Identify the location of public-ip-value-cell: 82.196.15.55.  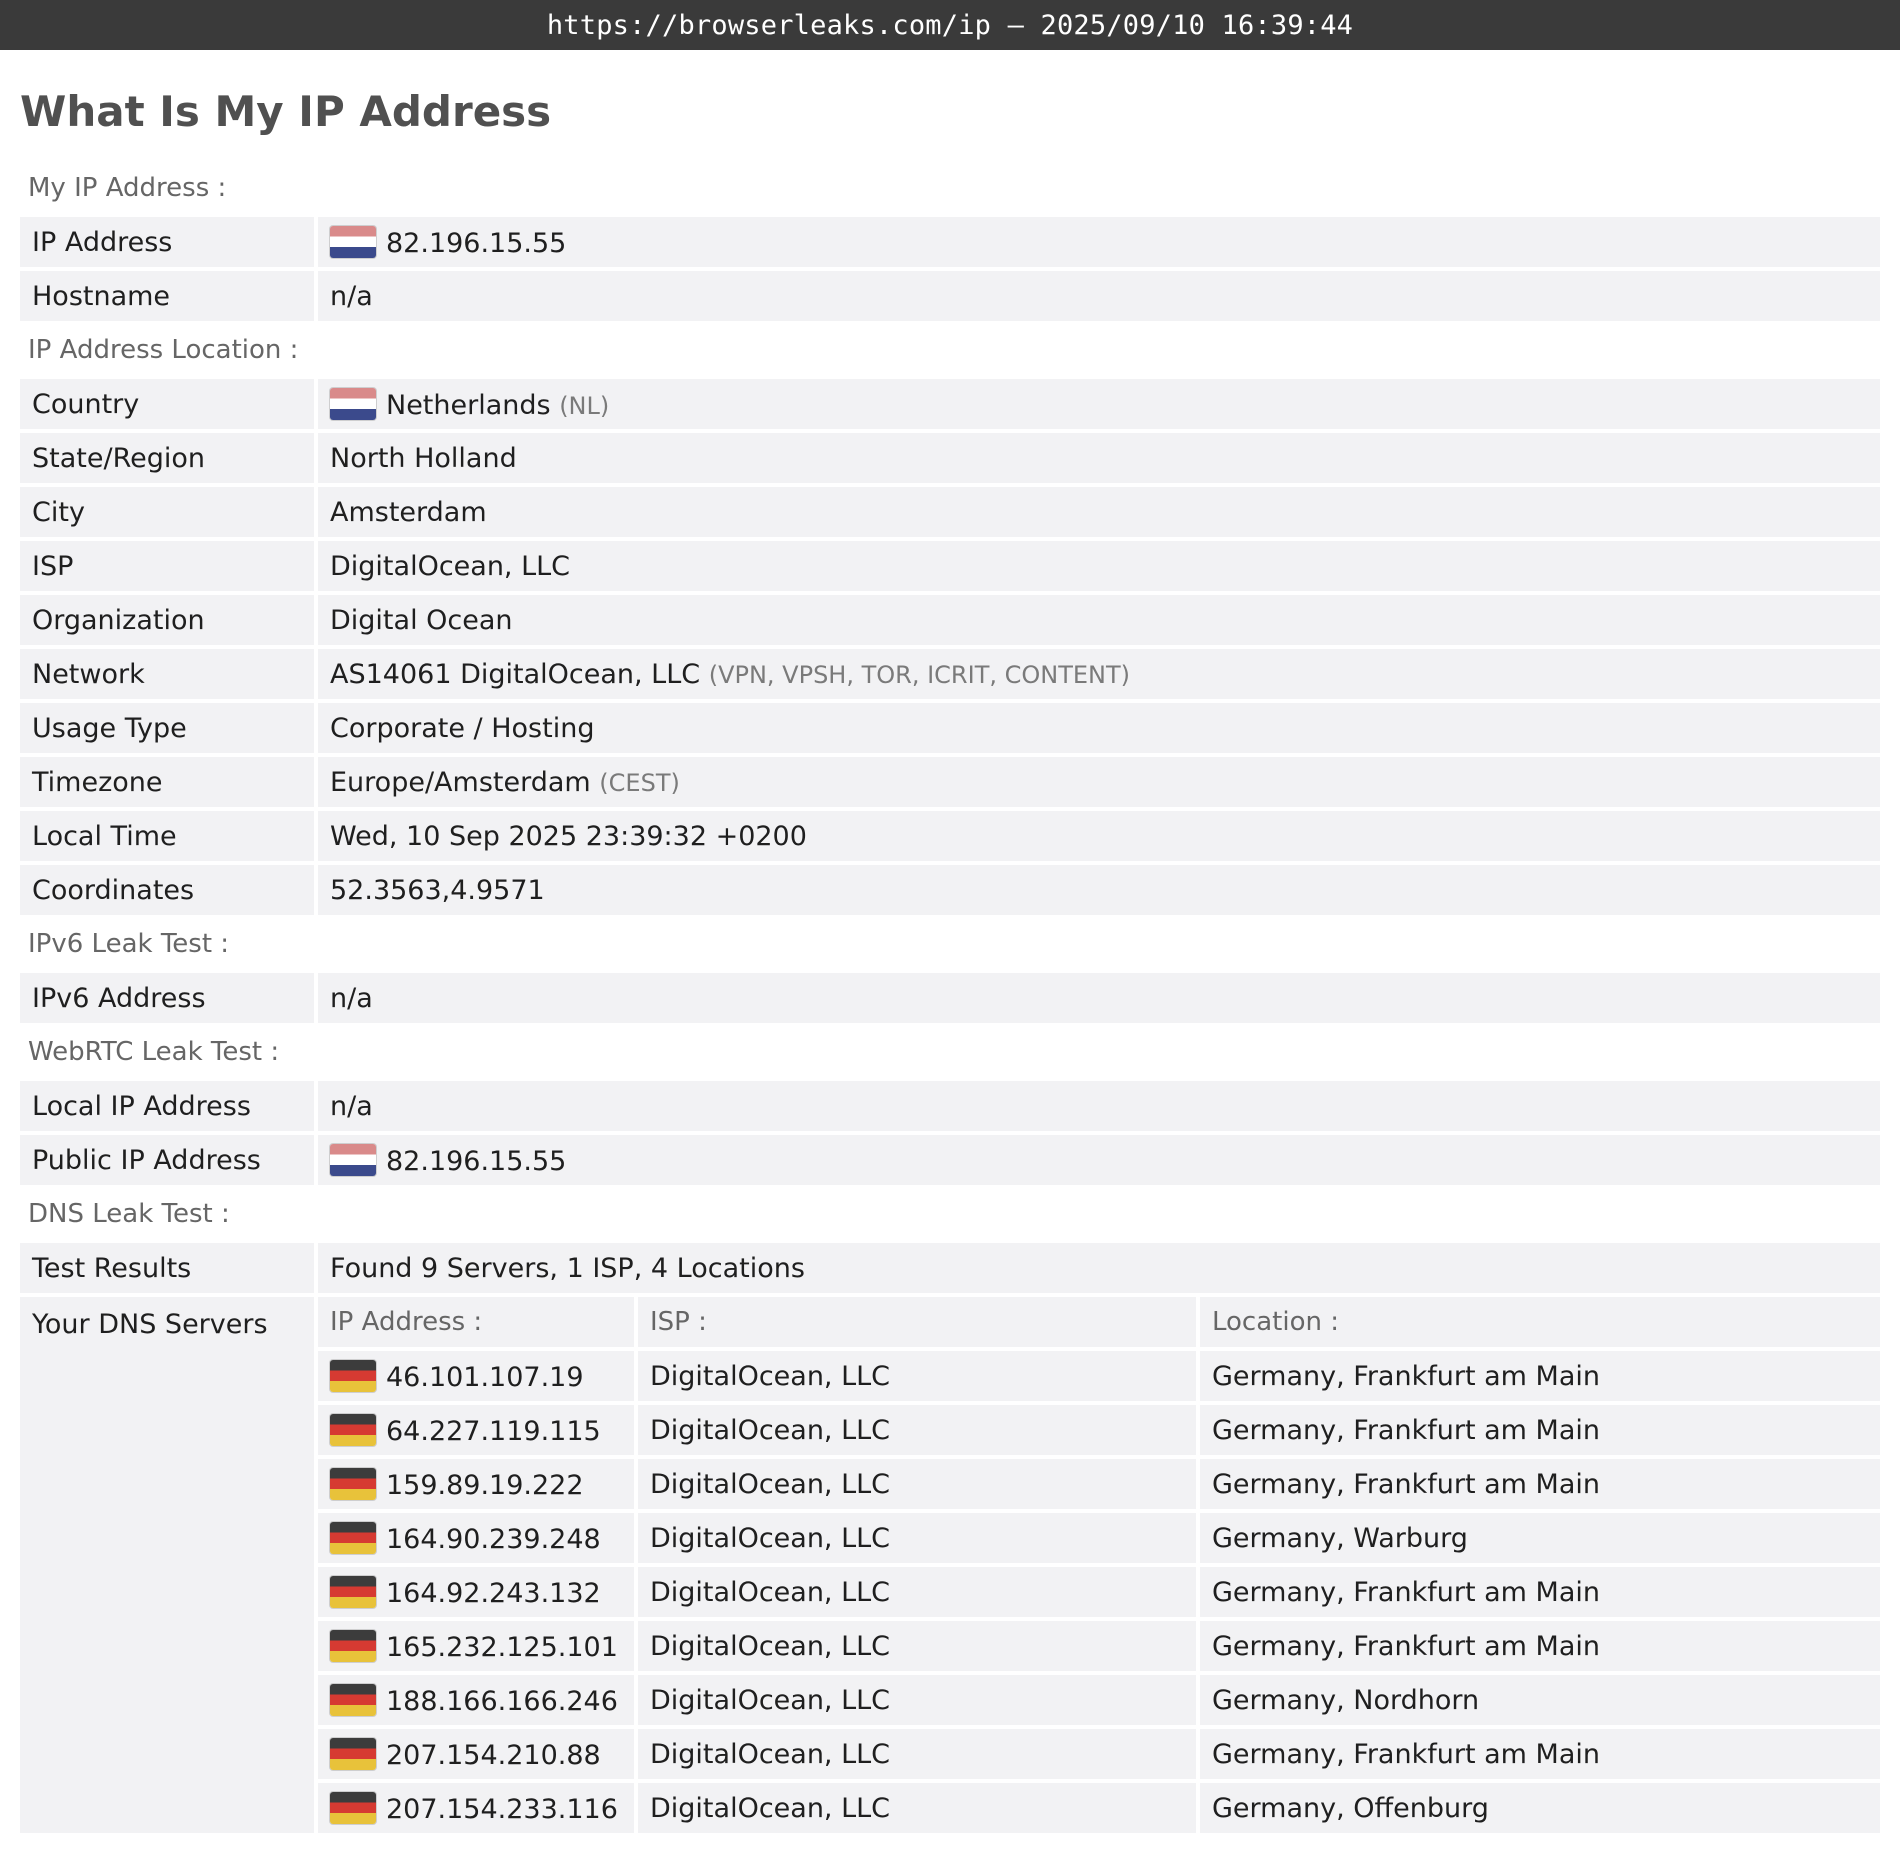
(1099, 1160).